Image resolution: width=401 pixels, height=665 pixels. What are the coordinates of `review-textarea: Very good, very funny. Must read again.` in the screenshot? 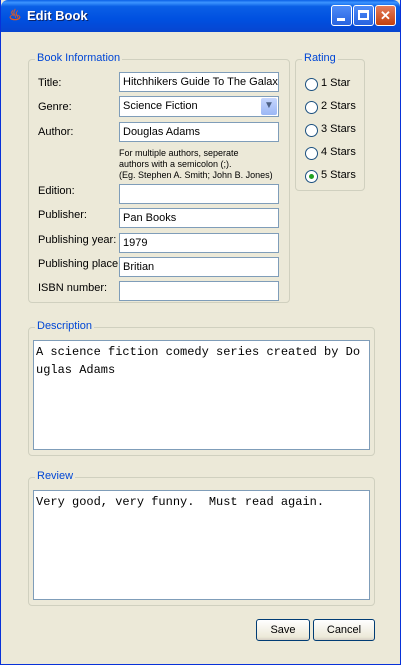 It's located at (201, 545).